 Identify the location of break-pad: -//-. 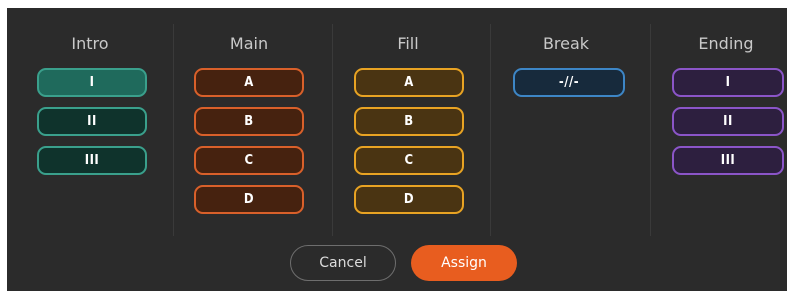
(569, 82).